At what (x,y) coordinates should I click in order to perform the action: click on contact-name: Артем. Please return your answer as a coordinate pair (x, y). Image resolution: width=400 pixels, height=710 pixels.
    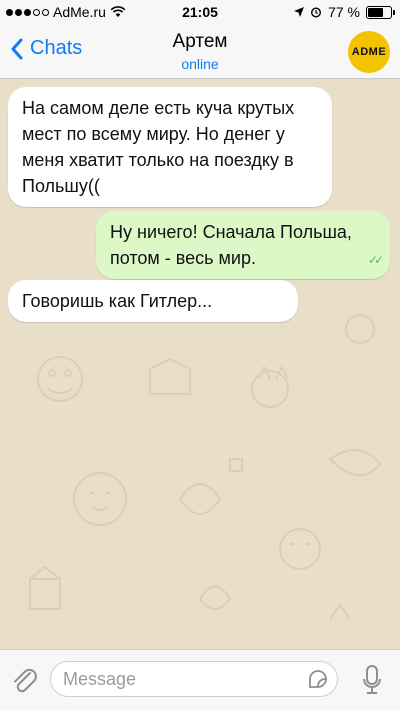
    Looking at the image, I should click on (200, 42).